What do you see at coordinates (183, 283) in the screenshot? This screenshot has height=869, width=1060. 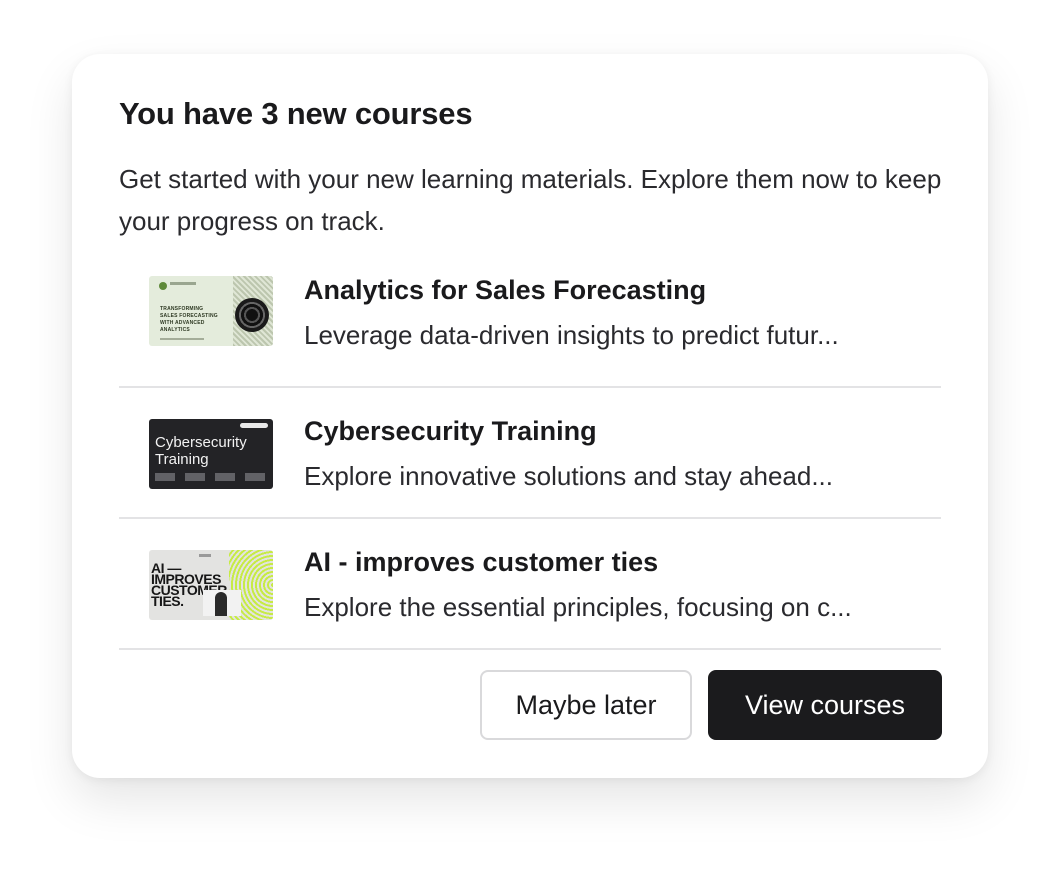 I see `logo-text-line` at bounding box center [183, 283].